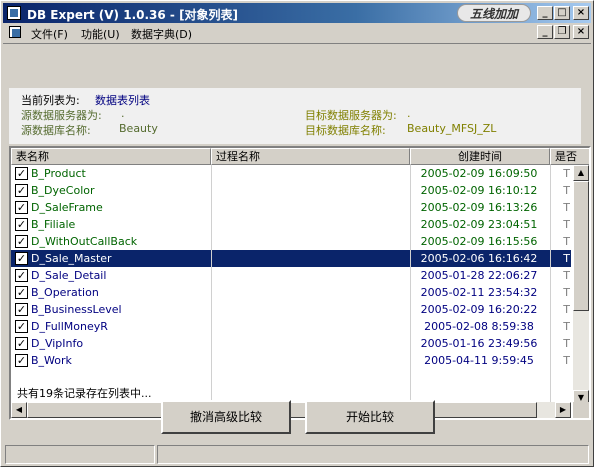  I want to click on table-row: ✓ B_DyeColor 2005-02-09 16:10:12 T, so click(291, 190).